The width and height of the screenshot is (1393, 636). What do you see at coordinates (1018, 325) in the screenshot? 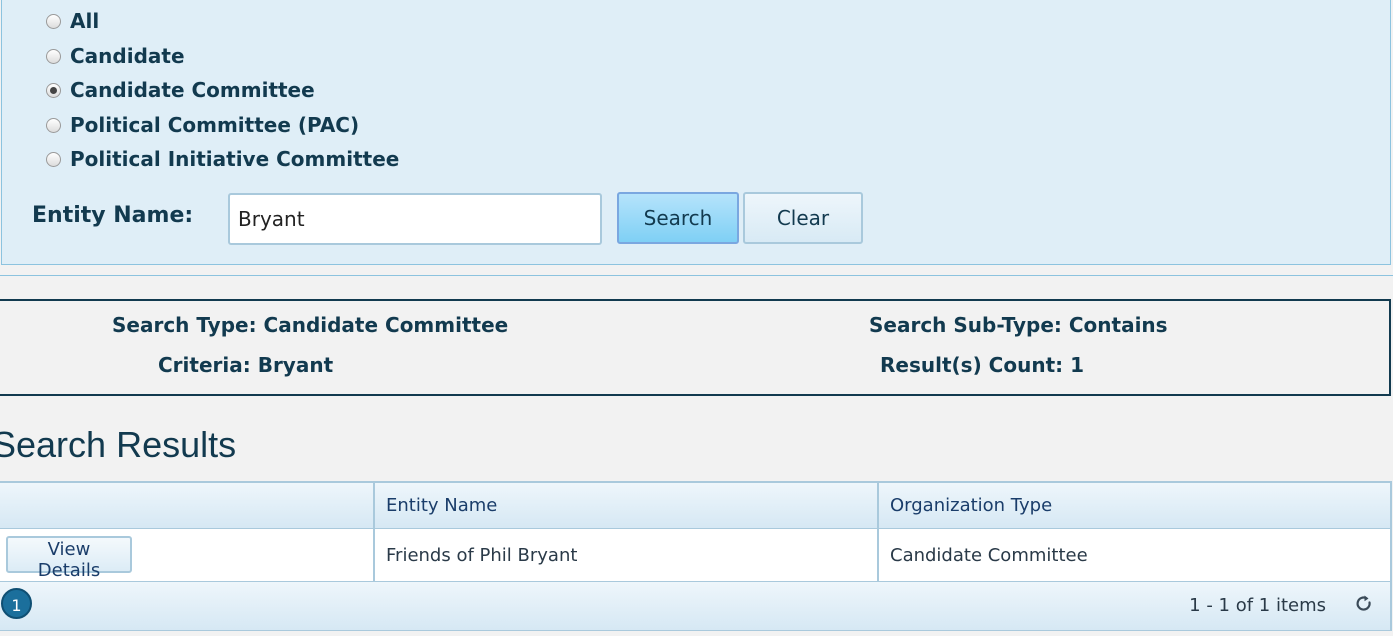
I see `search-subtype-text: Search Sub-Type: Contains` at bounding box center [1018, 325].